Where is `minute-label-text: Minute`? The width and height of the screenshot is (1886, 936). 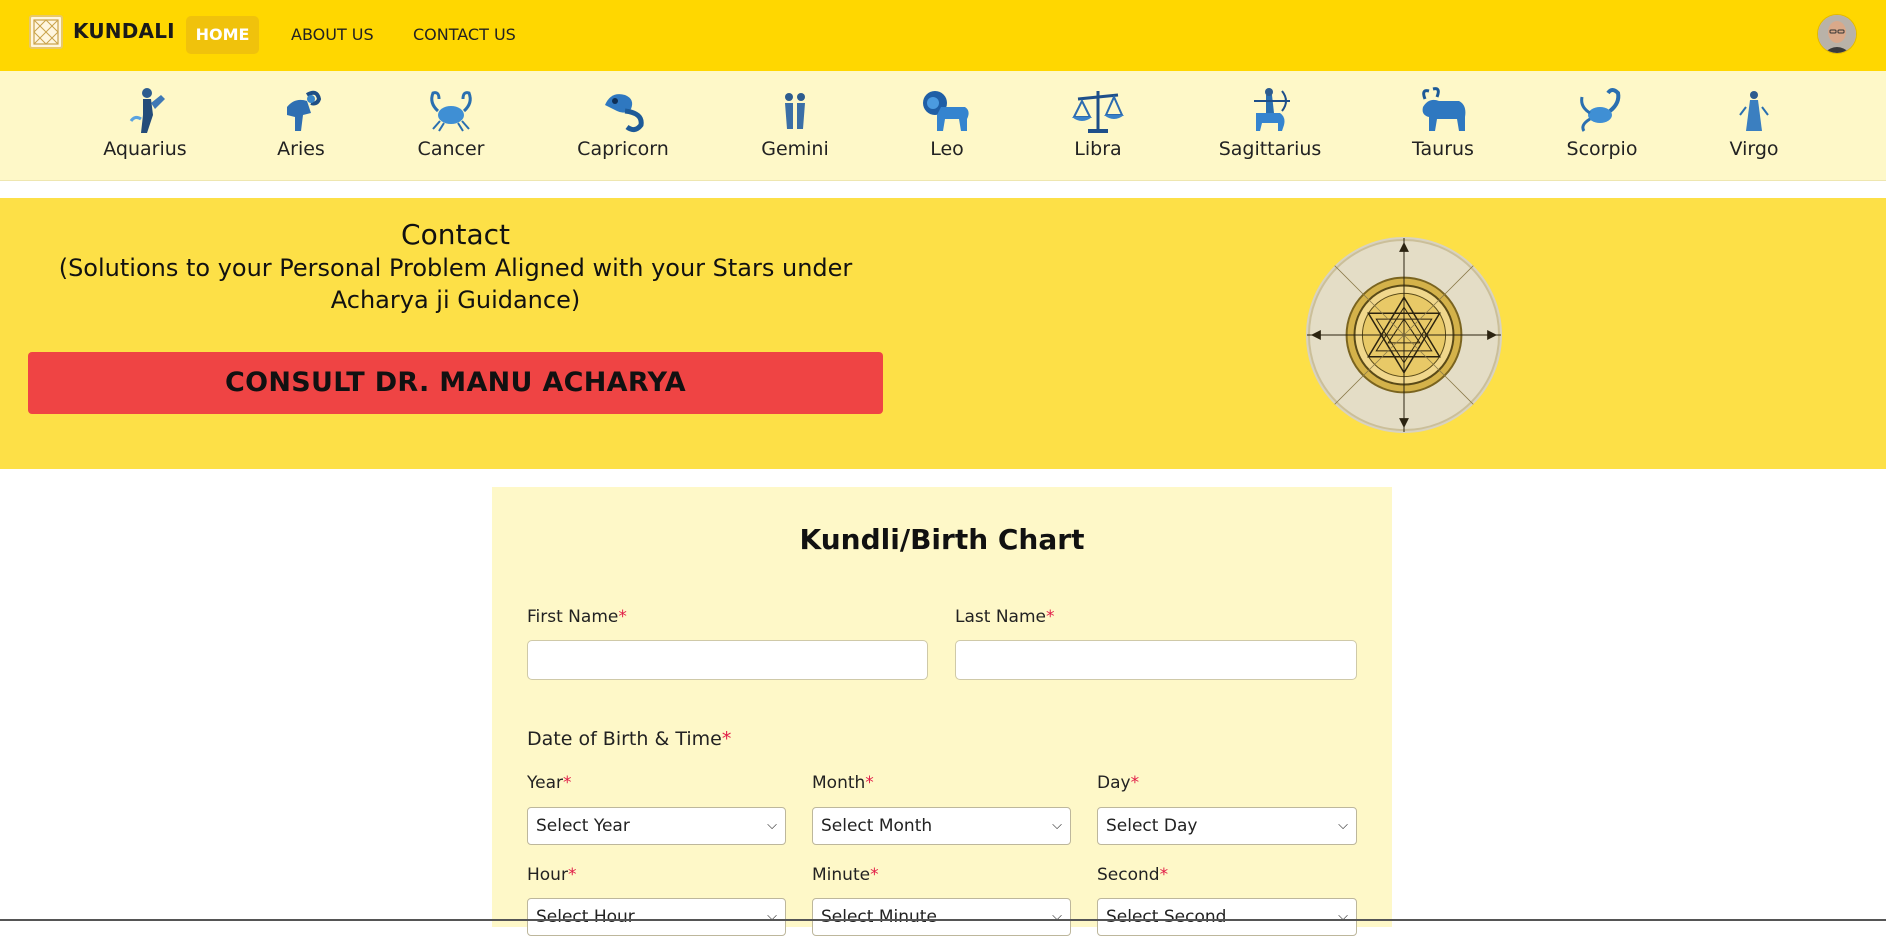 minute-label-text: Minute is located at coordinates (841, 875).